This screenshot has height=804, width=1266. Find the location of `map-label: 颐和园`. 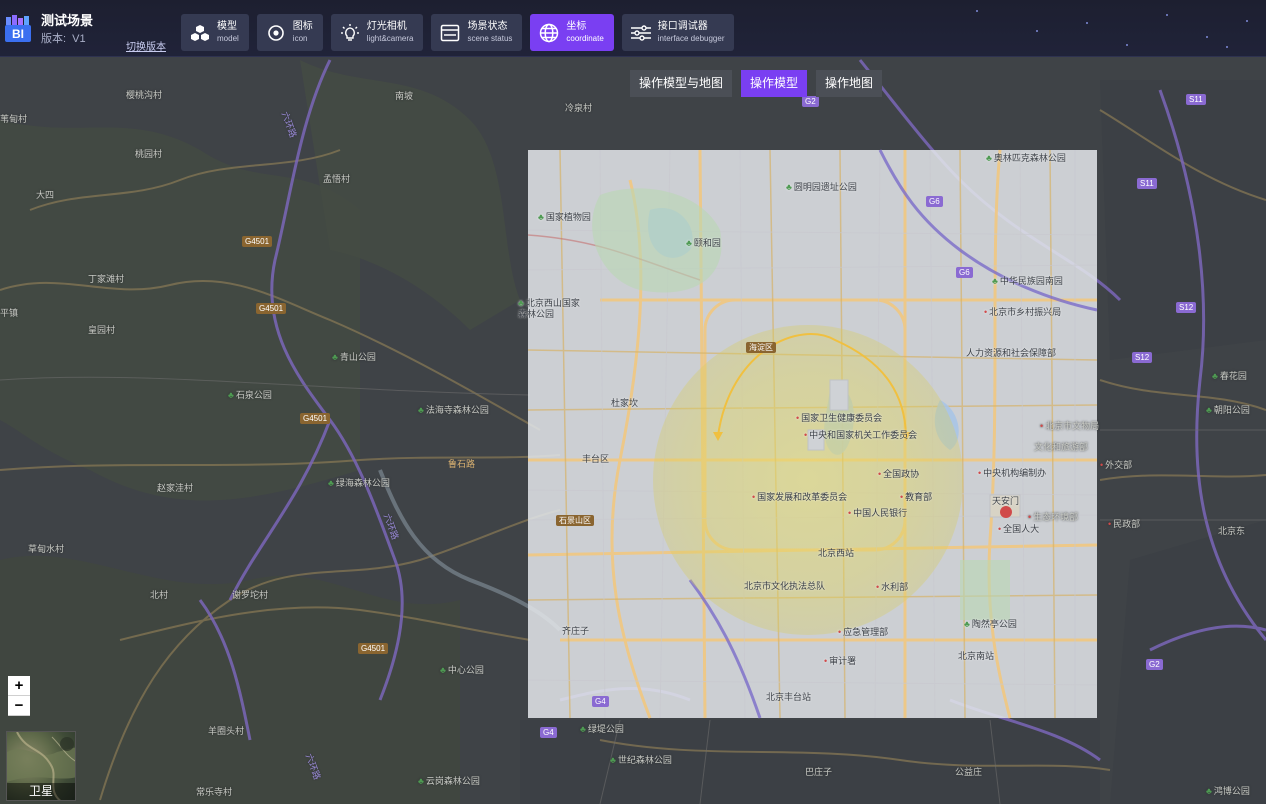

map-label: 颐和园 is located at coordinates (703, 242).